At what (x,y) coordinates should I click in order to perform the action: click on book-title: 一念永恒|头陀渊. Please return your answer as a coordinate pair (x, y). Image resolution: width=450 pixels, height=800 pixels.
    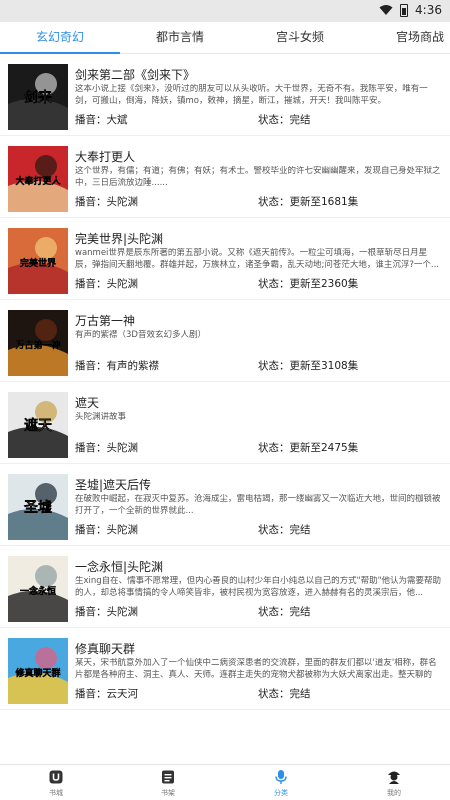
    Looking at the image, I should click on (119, 567).